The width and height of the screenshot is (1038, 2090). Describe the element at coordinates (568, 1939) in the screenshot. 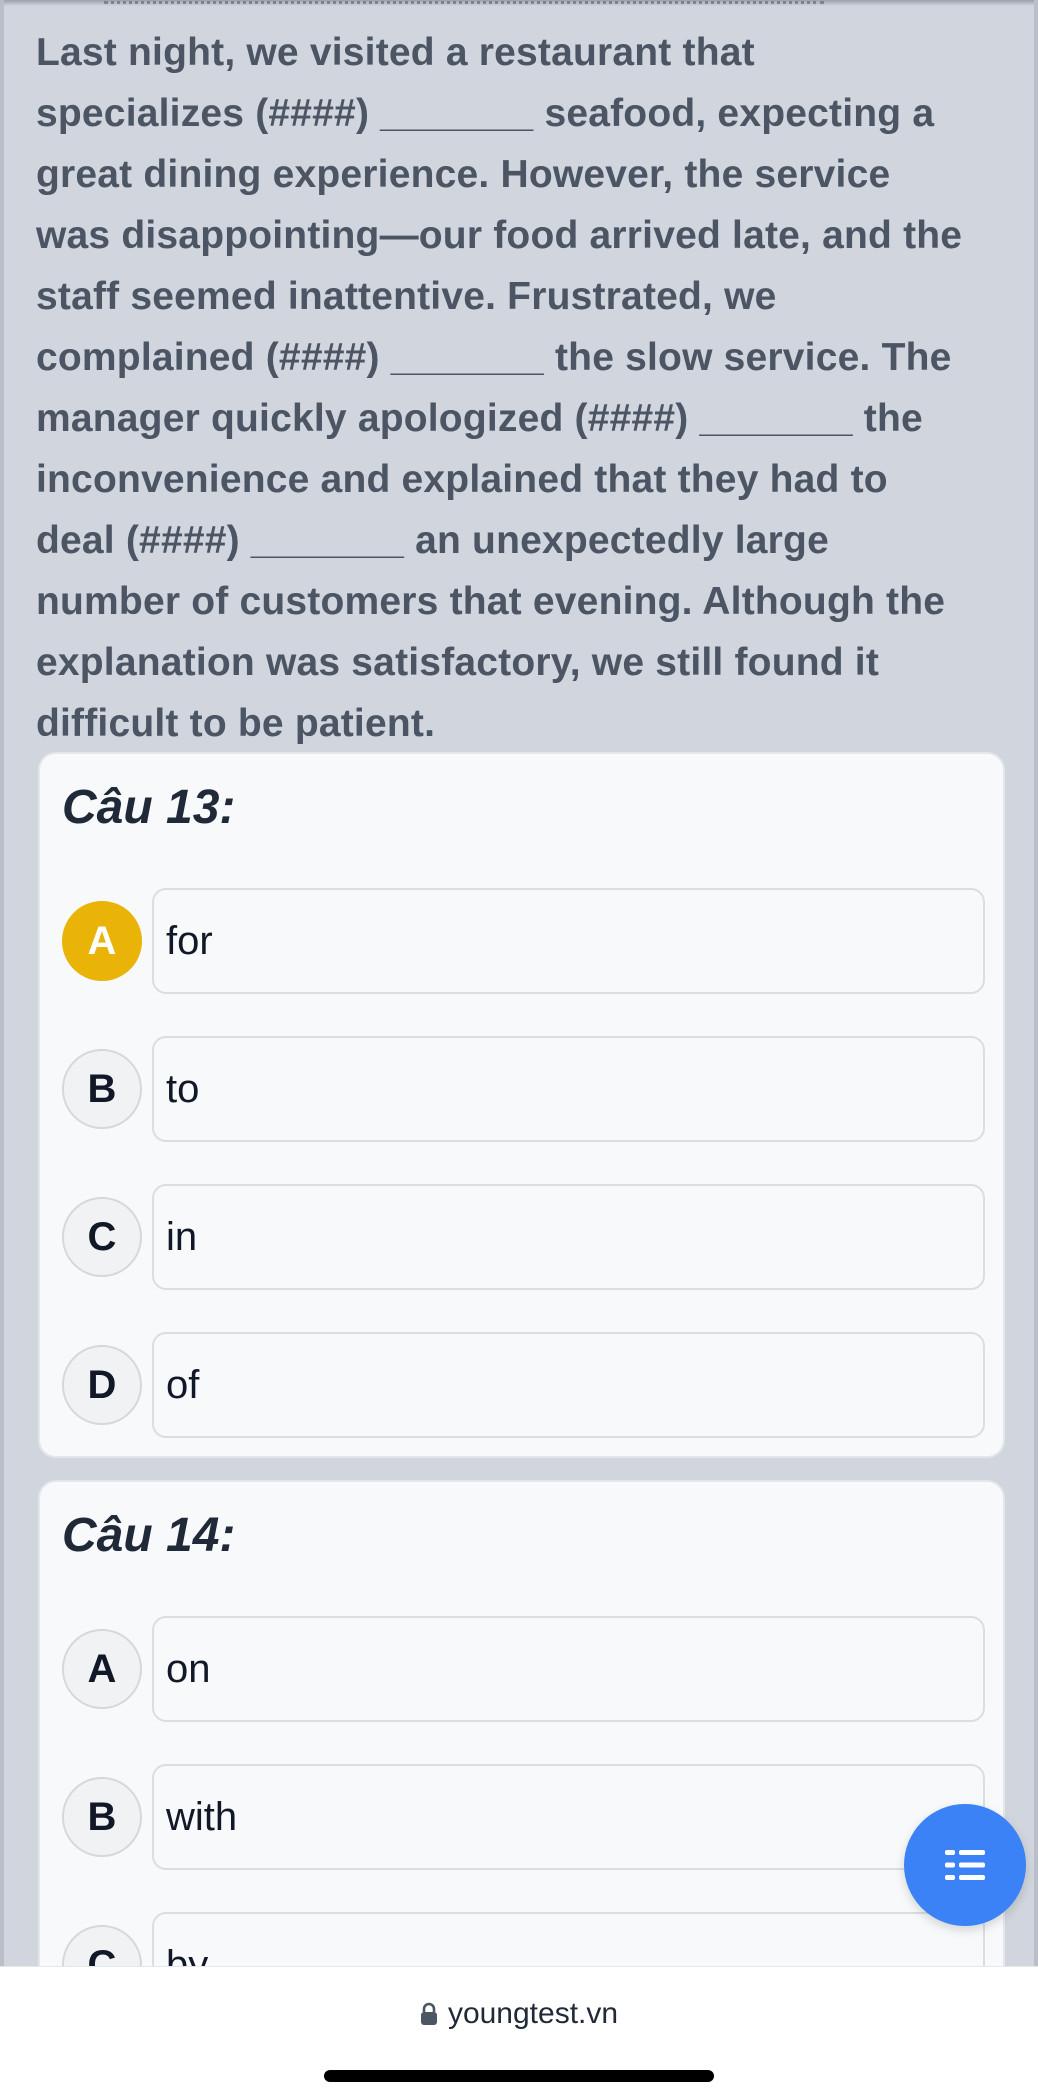

I see `answer-box: by` at that location.